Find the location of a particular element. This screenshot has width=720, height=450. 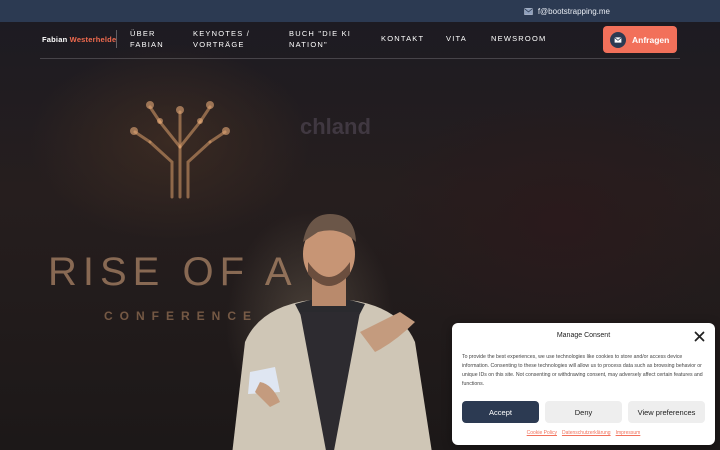

backdrop-subtitle-text: CONFERENCE is located at coordinates (181, 316).